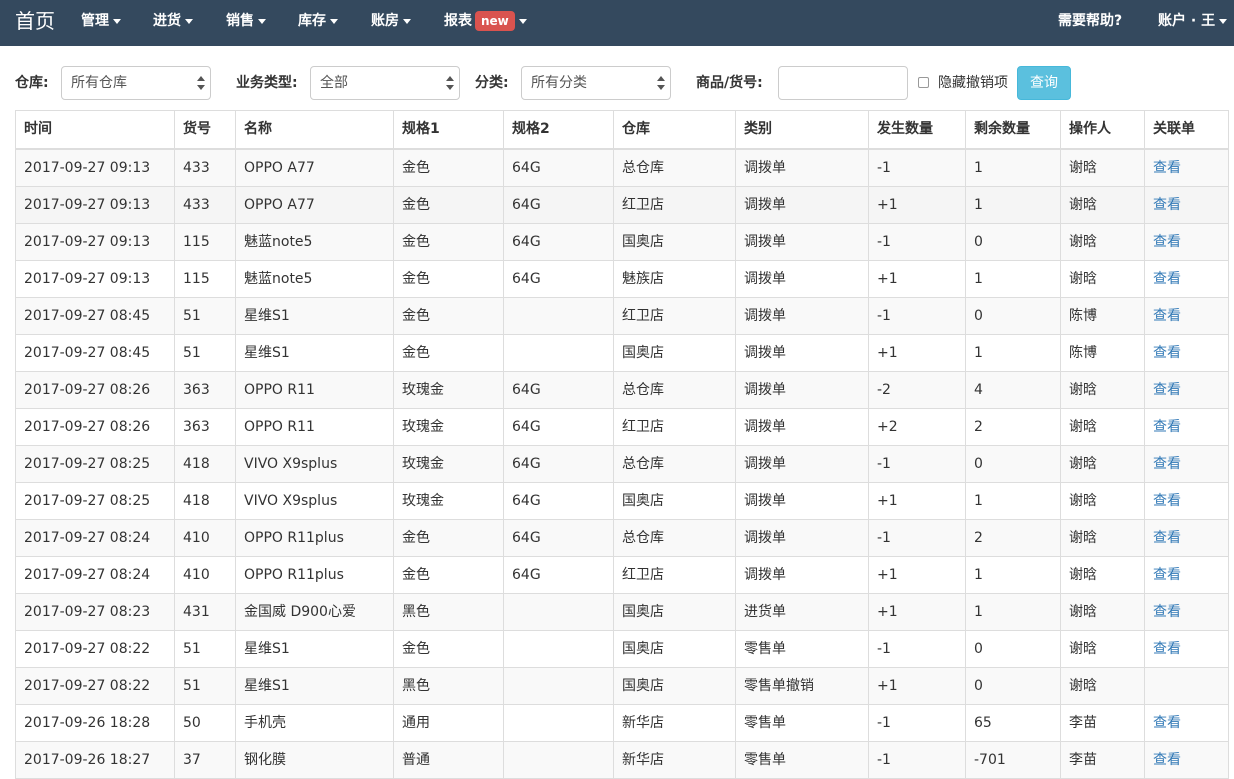  I want to click on cell-col-time: 2017-09-27 08:45, so click(95, 352).